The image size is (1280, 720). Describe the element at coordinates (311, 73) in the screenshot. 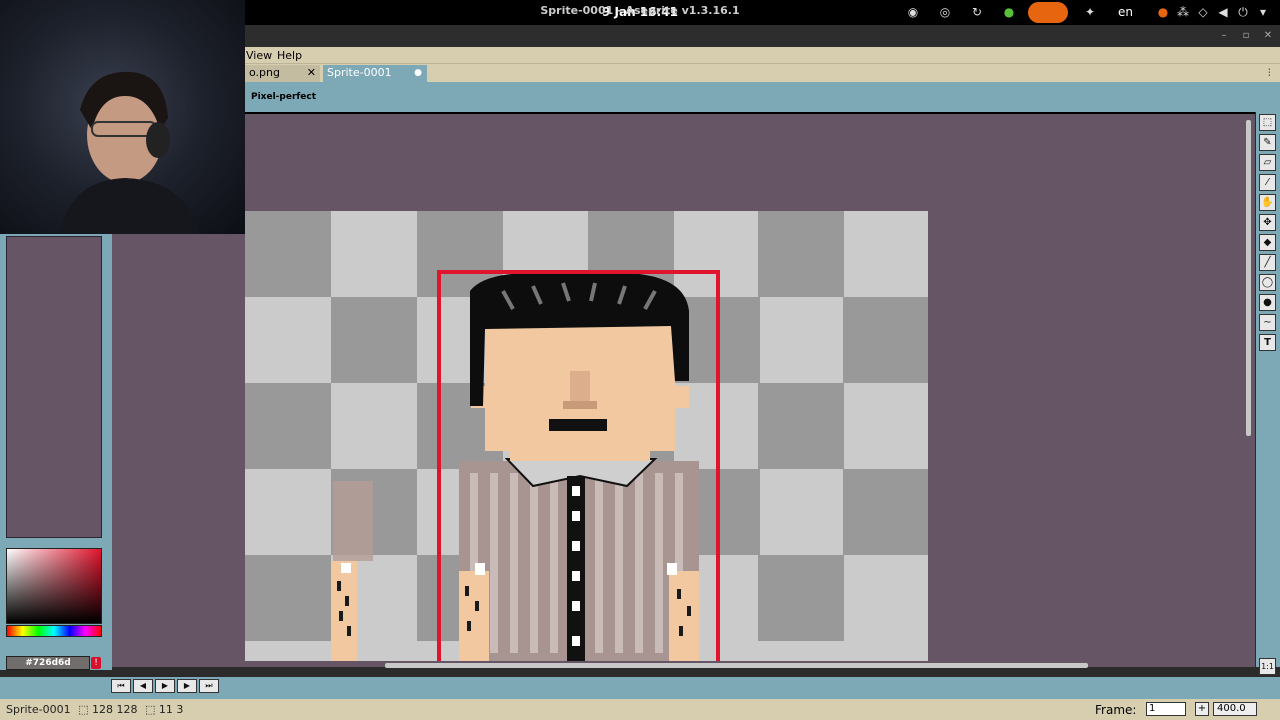

I see `close-icon: ✕` at that location.